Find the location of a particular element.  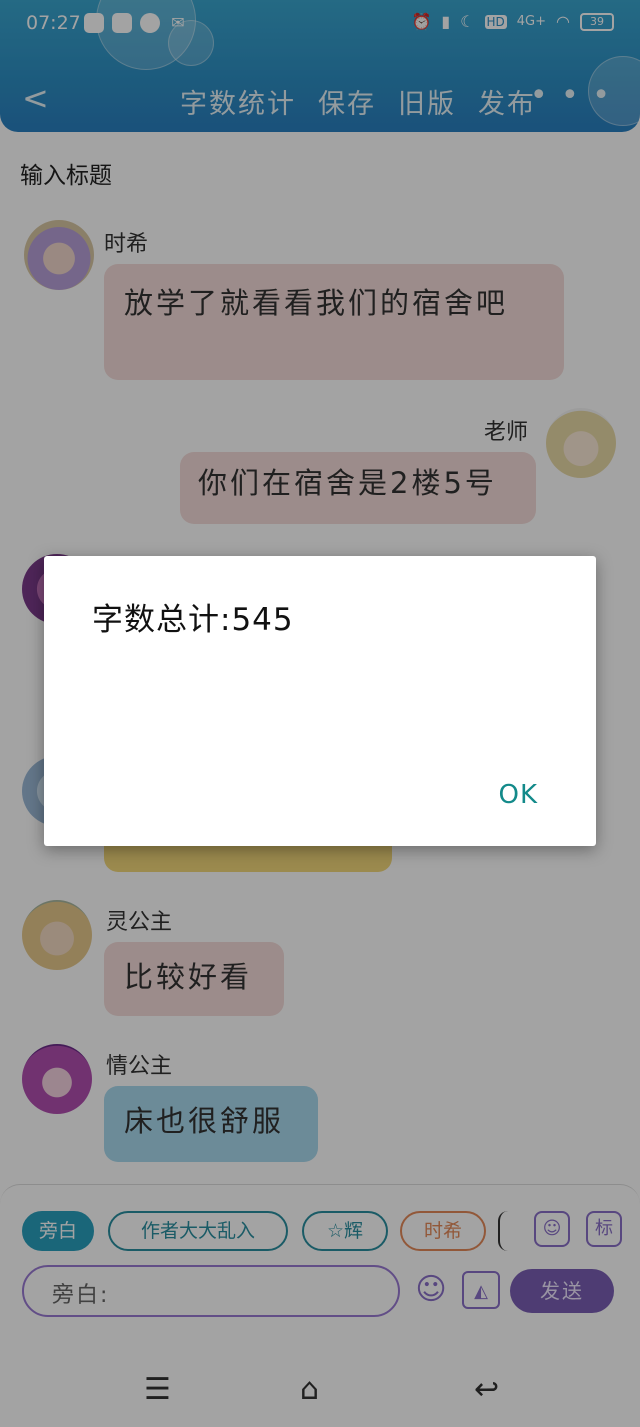

dialog-message: 字数总计:545 is located at coordinates (193, 620).